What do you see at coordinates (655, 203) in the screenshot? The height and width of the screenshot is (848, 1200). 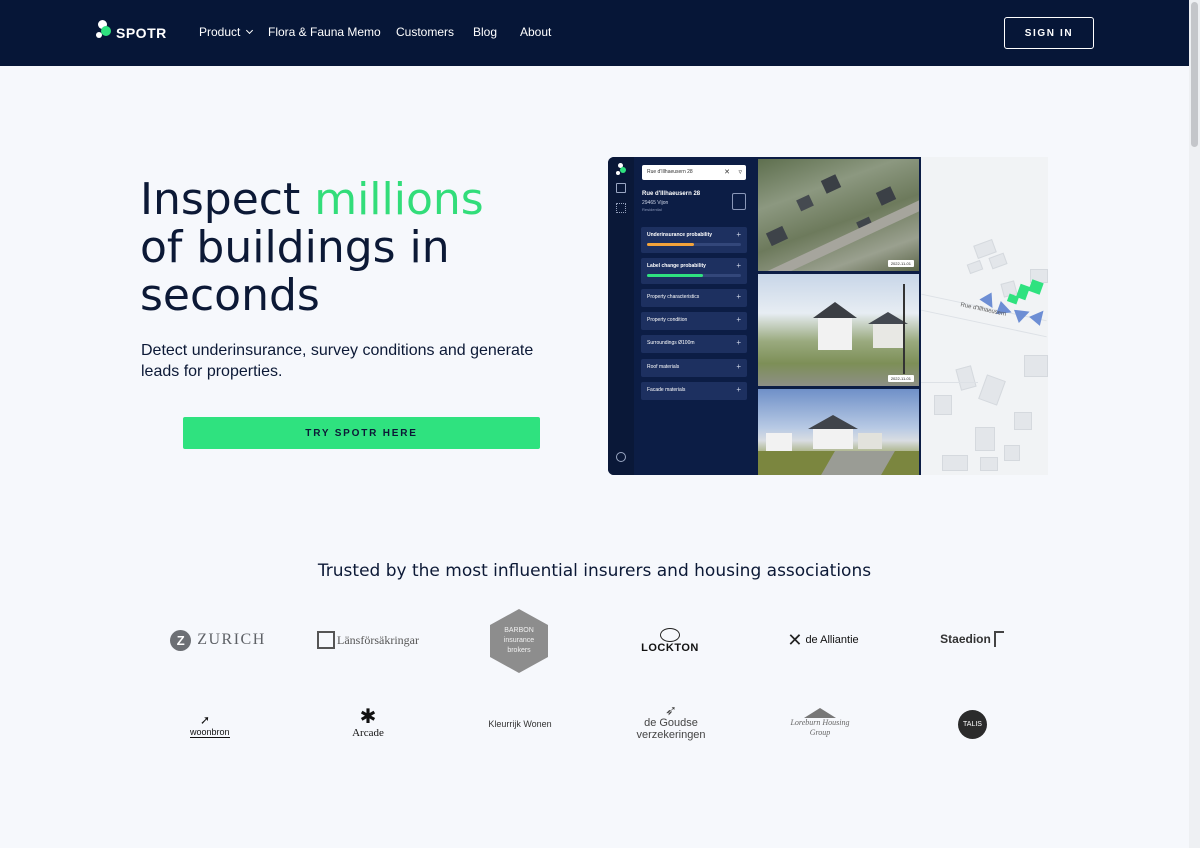 I see `address-postcode: 29465 Vijon` at bounding box center [655, 203].